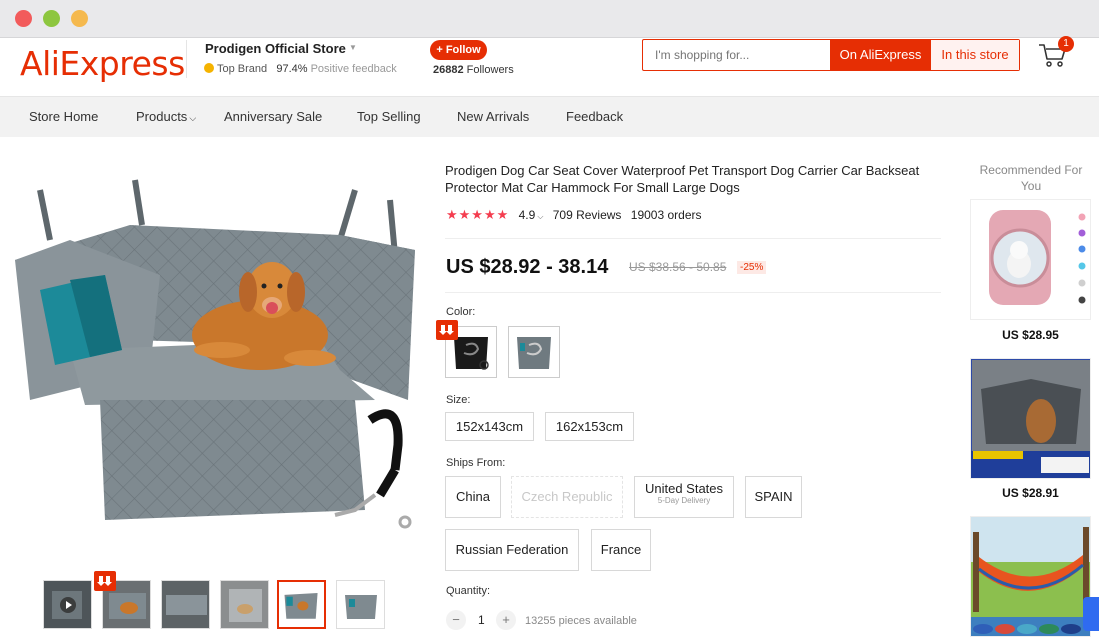  Describe the element at coordinates (773, 497) in the screenshot. I see `ships-from-spain: SPAIN` at that location.